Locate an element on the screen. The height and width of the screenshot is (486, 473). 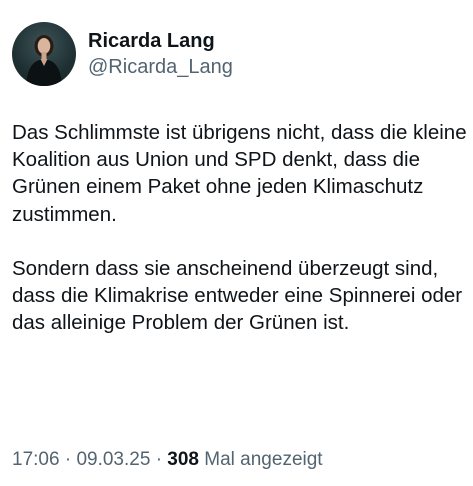
views-label: Mal angezeigt is located at coordinates (263, 459).